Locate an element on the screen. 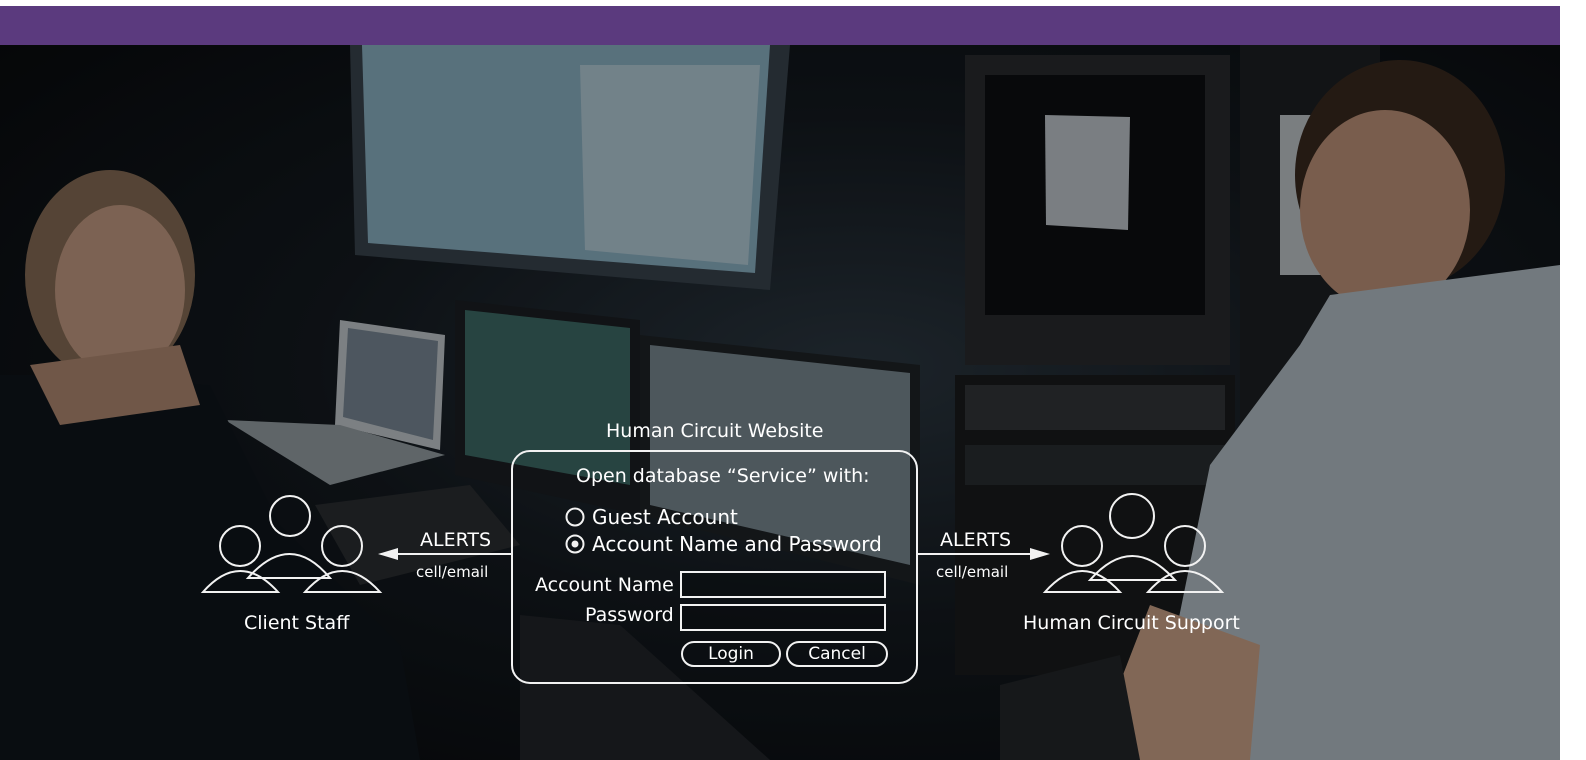 The width and height of the screenshot is (1586, 760). left-channel-label: cell/email is located at coordinates (452, 572).